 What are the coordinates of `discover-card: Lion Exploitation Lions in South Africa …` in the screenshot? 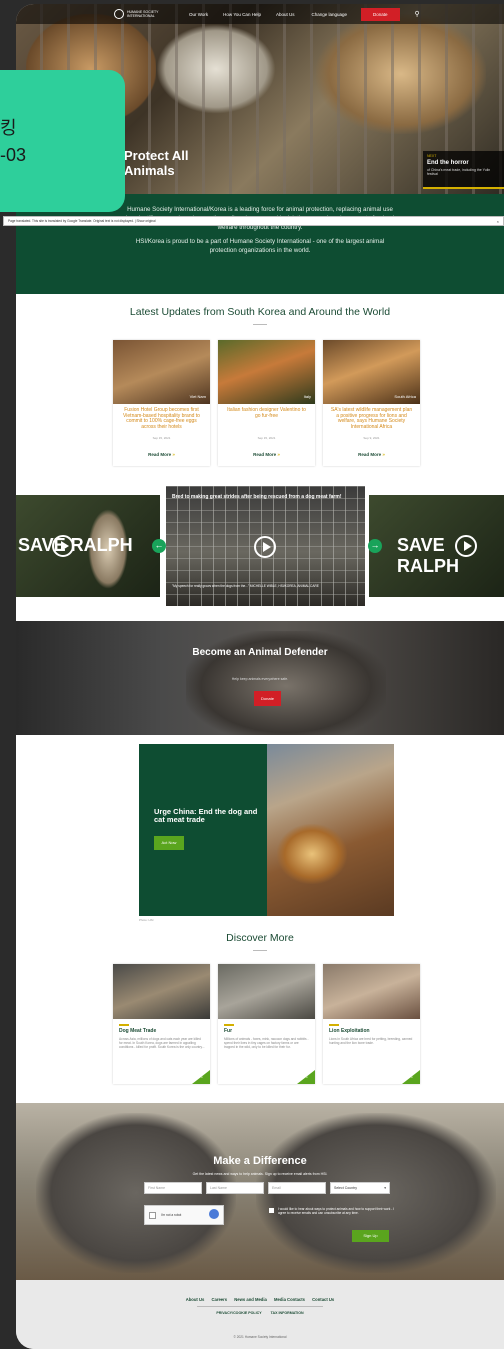 It's located at (371, 1024).